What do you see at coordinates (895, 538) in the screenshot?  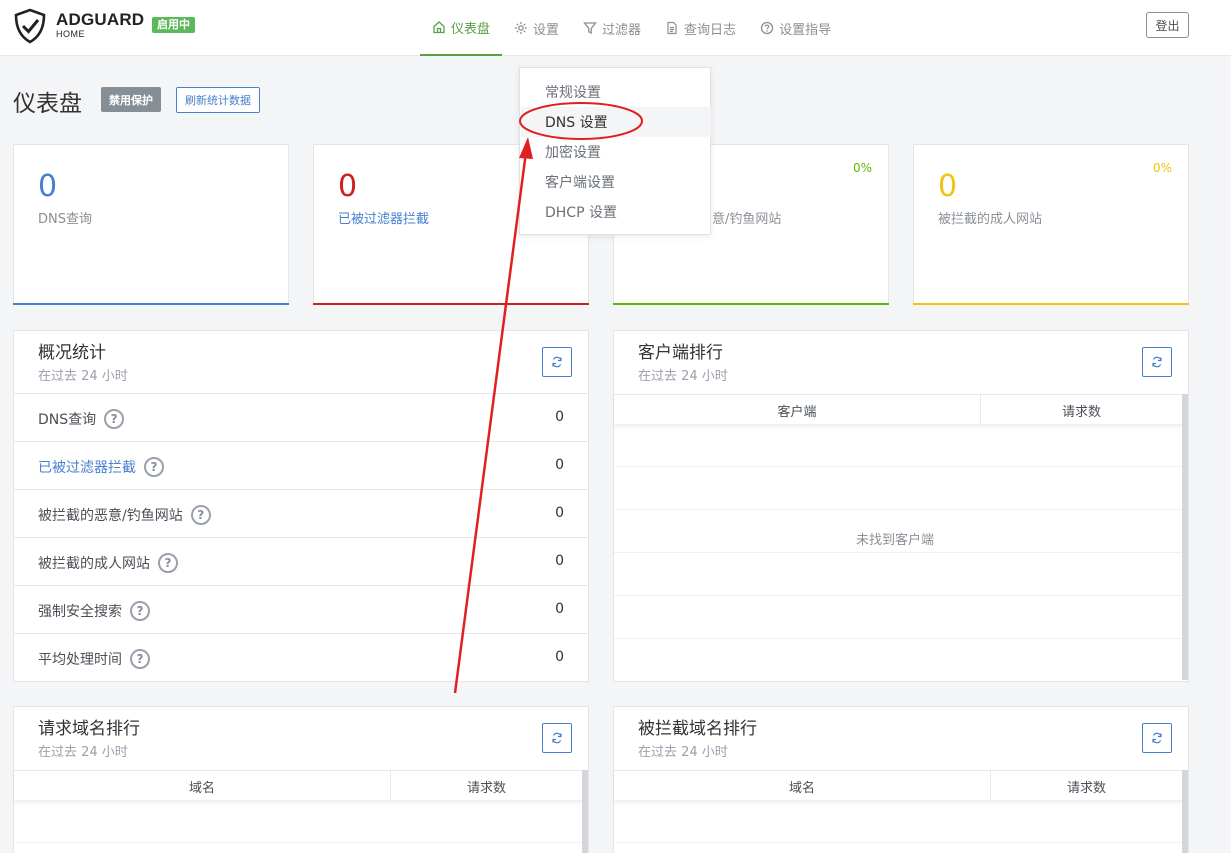 I see `empty-message: 未找到客户端` at bounding box center [895, 538].